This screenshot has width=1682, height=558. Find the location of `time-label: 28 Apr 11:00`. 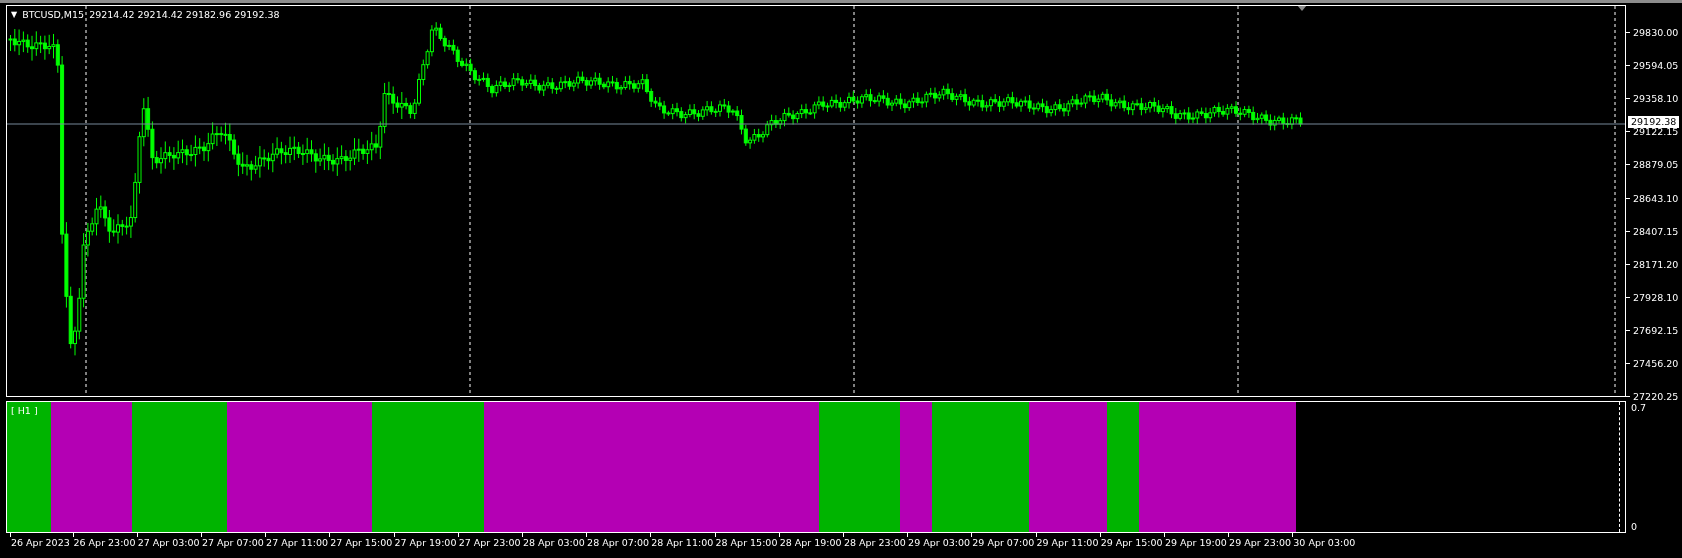

time-label: 28 Apr 11:00 is located at coordinates (682, 542).